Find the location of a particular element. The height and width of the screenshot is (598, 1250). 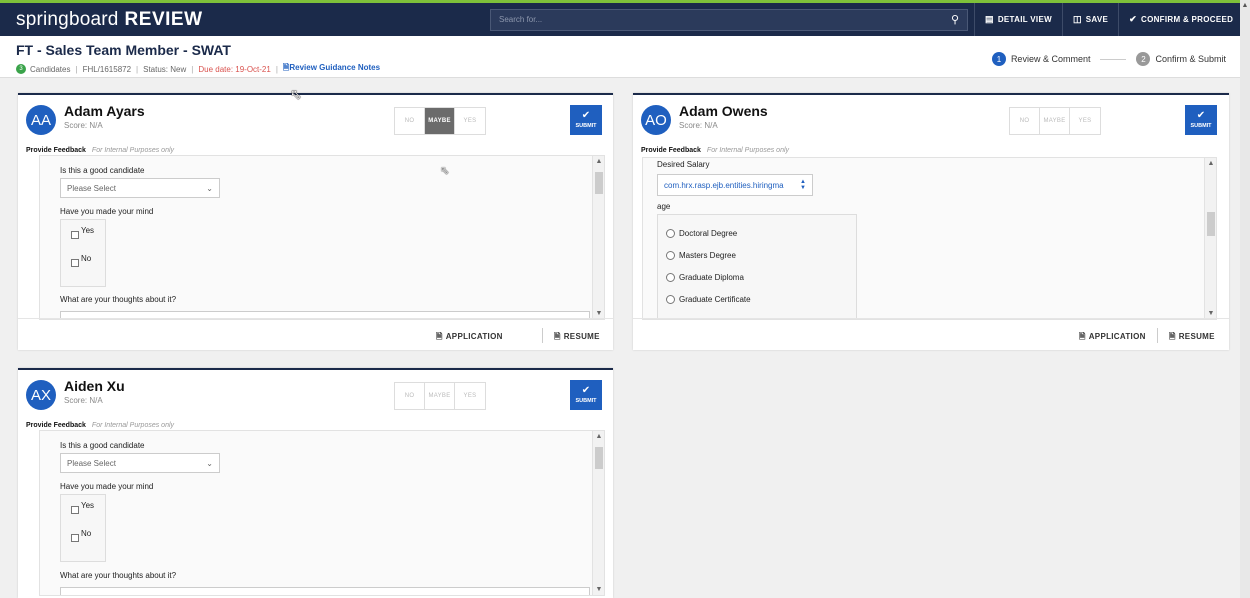

step-confirm-submit: 2 Confirm & Submit is located at coordinates (1181, 59).